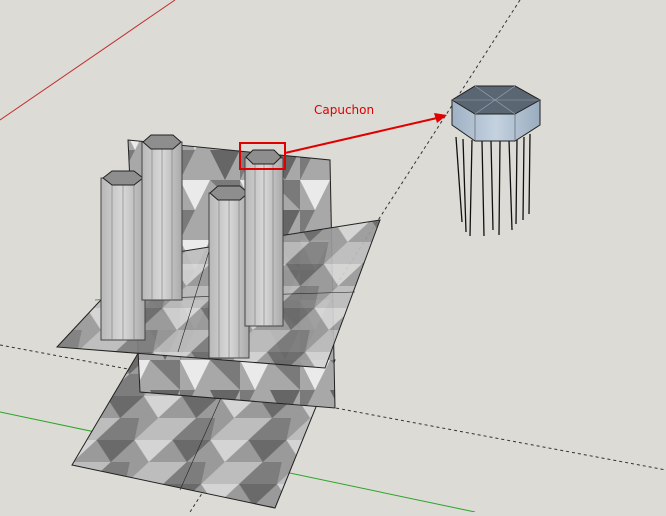 The image size is (666, 516). Describe the element at coordinates (496, 161) in the screenshot. I see `cap-detail-model` at that location.